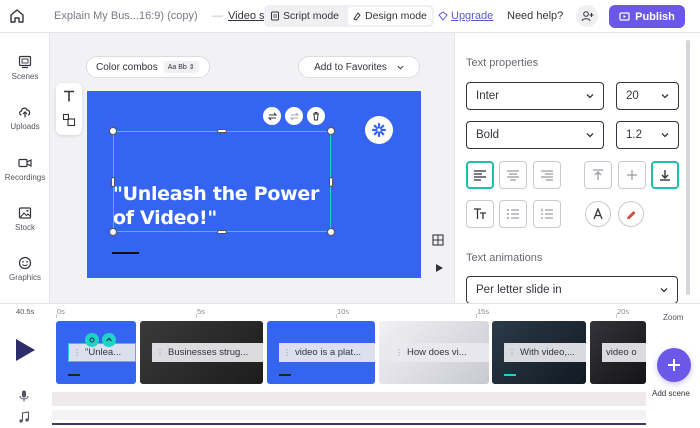 This screenshot has width=700, height=428. Describe the element at coordinates (350, 67) in the screenshot. I see `favorites-label: Add to Favorites` at that location.